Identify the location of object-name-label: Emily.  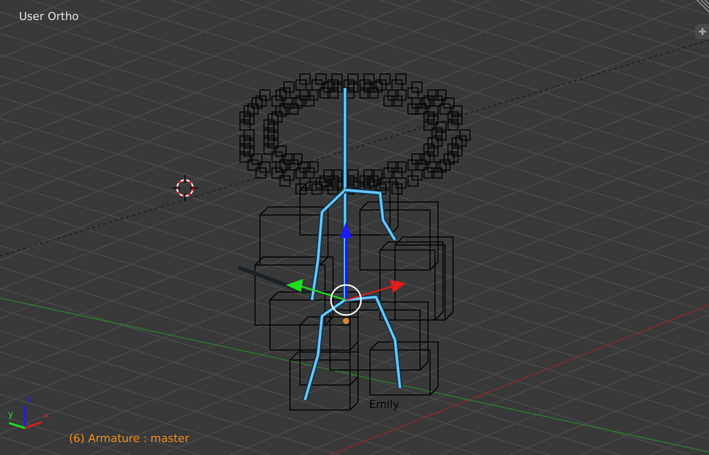
(384, 404).